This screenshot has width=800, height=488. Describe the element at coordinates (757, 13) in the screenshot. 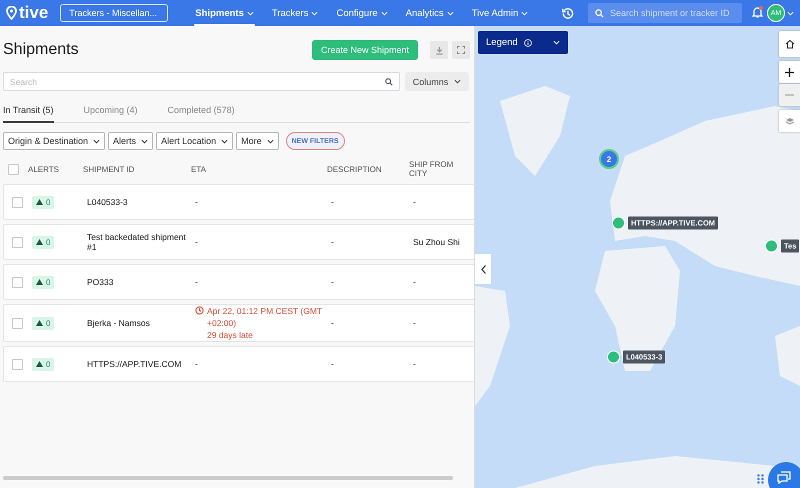

I see `notification-bell-icon` at that location.